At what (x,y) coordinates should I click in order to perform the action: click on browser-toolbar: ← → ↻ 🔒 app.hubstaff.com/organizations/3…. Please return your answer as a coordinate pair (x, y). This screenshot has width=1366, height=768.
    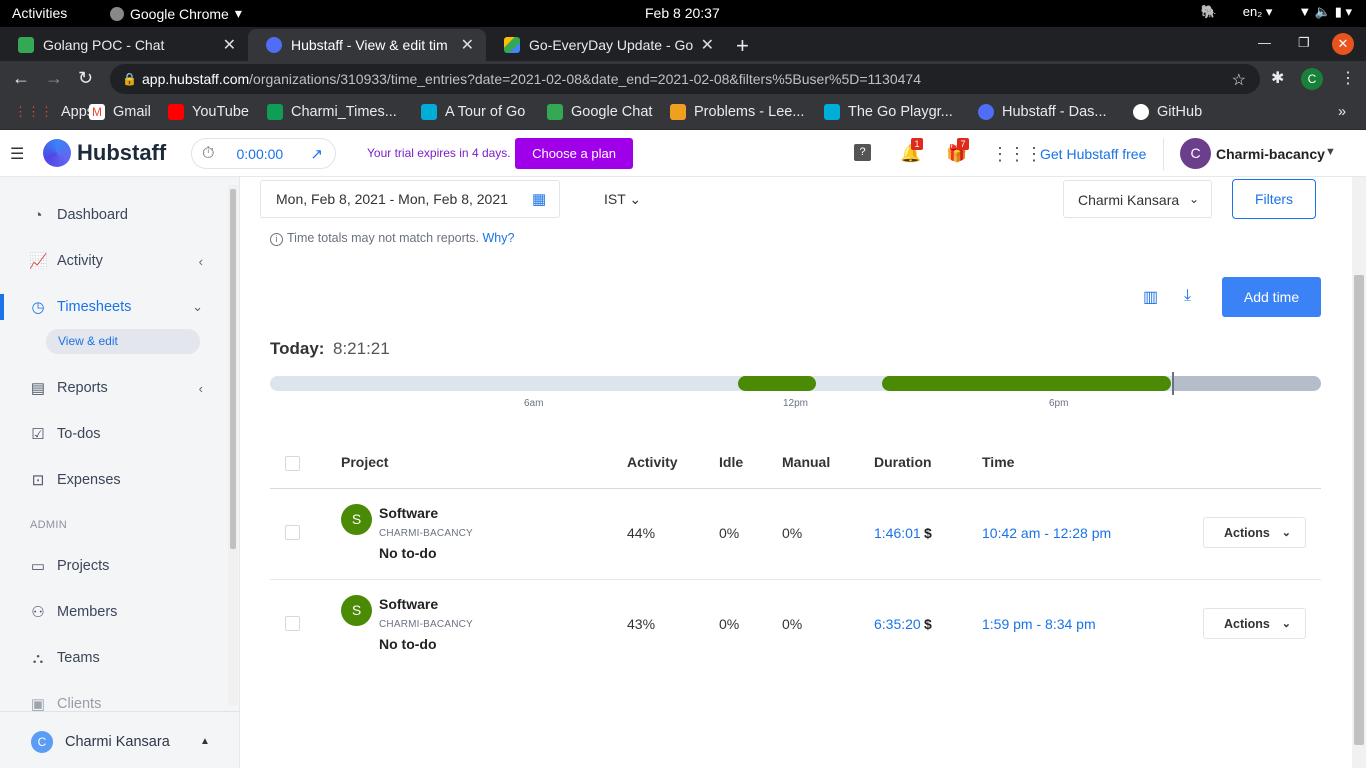
    Looking at the image, I should click on (683, 79).